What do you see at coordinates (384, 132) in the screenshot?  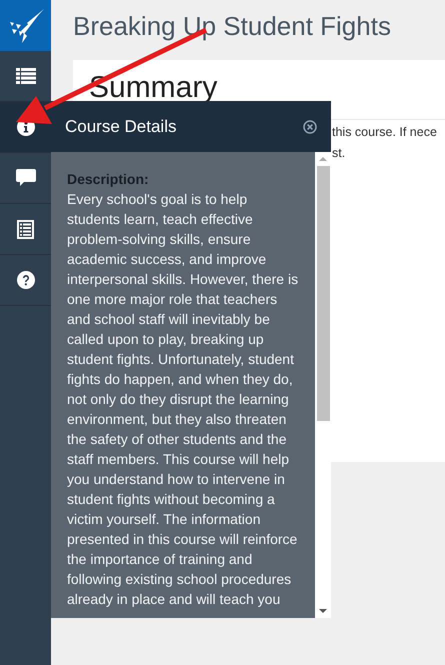 I see `summary-text: this course. If nece` at bounding box center [384, 132].